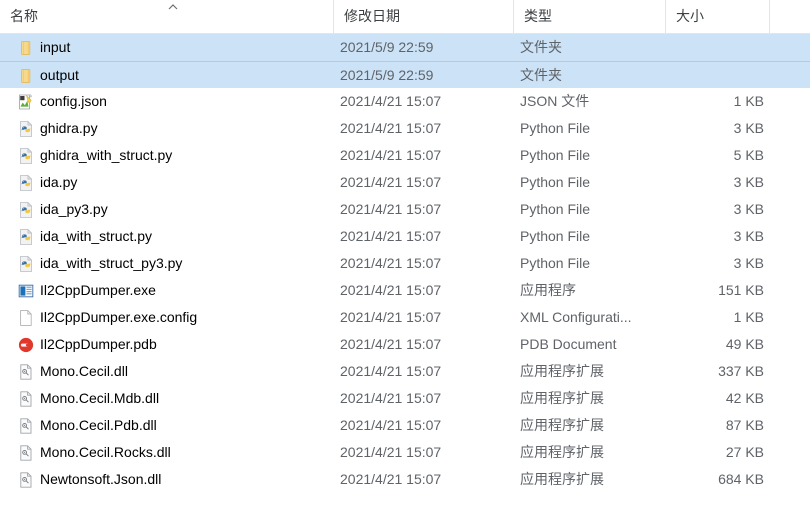  I want to click on file-name-cell: ida_with_struct_py3.py, so click(111, 263).